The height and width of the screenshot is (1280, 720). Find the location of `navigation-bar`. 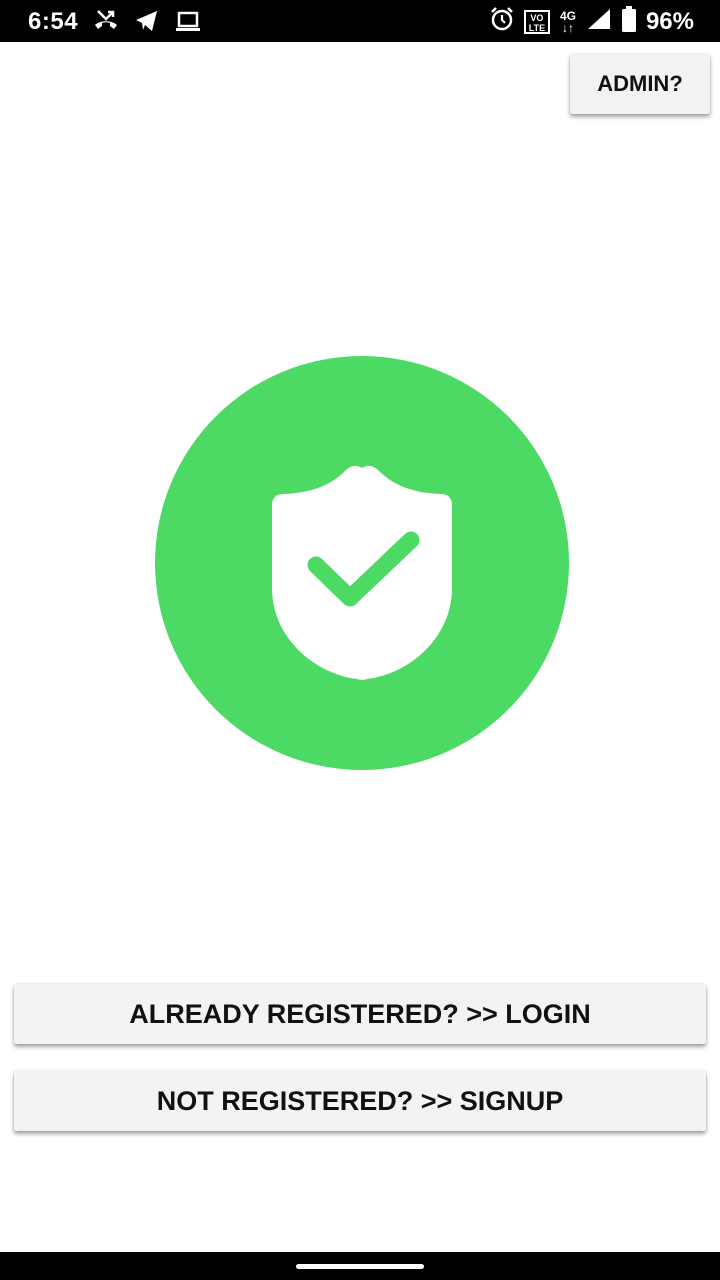

navigation-bar is located at coordinates (360, 1266).